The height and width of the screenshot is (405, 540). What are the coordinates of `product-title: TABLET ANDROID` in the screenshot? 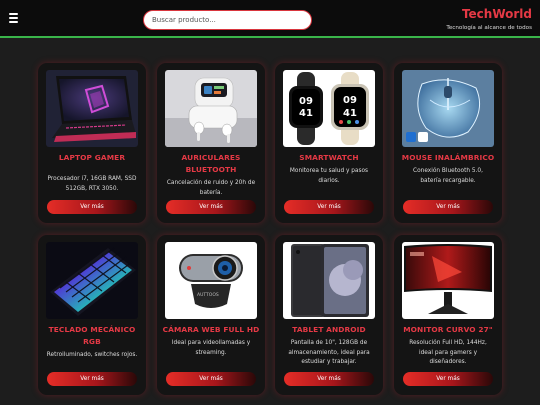 It's located at (329, 329).